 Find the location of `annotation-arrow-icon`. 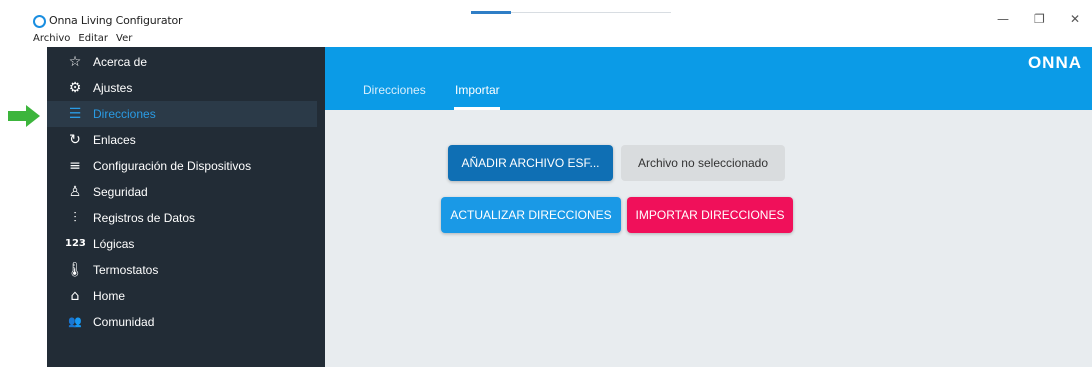

annotation-arrow-icon is located at coordinates (24, 116).